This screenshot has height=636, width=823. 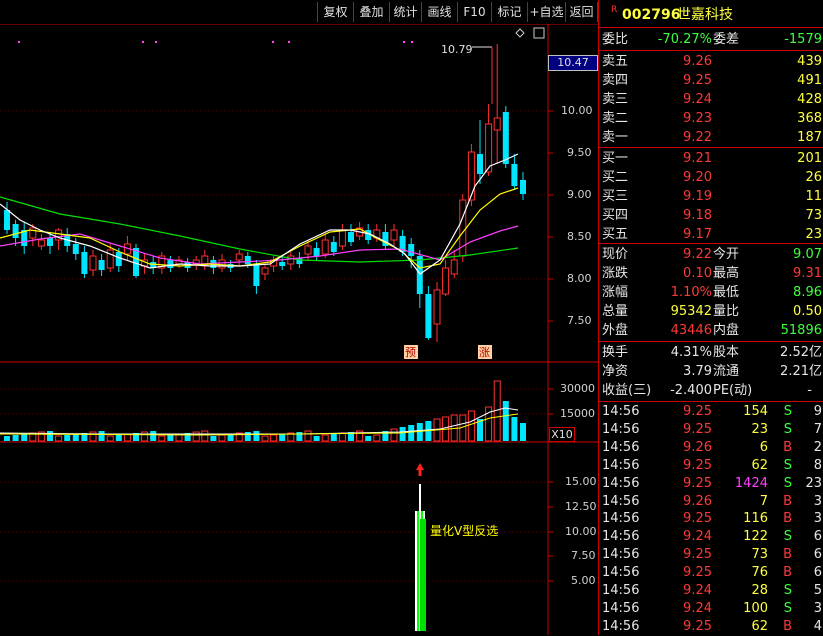 I want to click on ask-5-volume: 439, so click(x=809, y=61).